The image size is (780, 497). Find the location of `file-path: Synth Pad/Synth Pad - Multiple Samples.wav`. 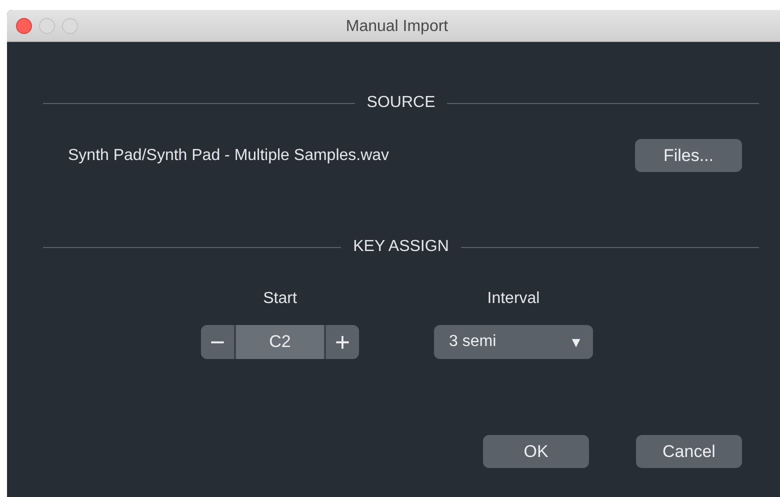

file-path: Synth Pad/Synth Pad - Multiple Samples.wav is located at coordinates (229, 156).